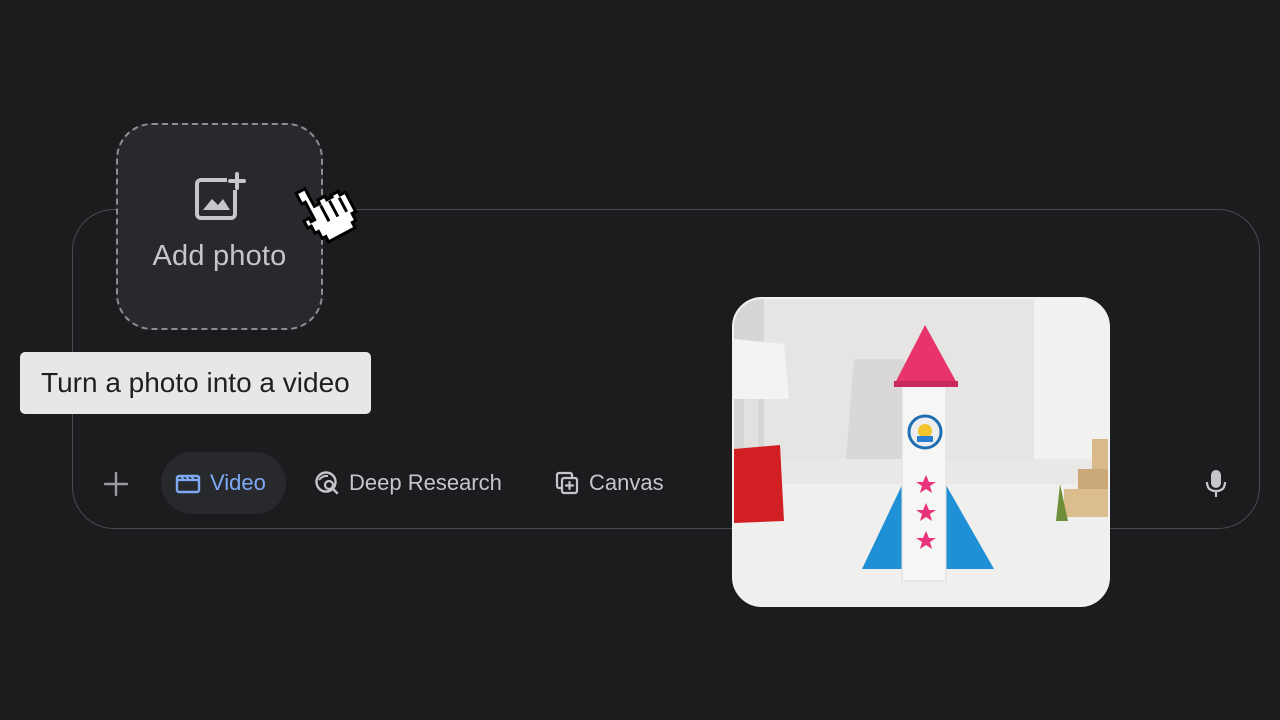 The width and height of the screenshot is (1280, 720). What do you see at coordinates (219, 256) in the screenshot?
I see `add-photo-label: Add photo` at bounding box center [219, 256].